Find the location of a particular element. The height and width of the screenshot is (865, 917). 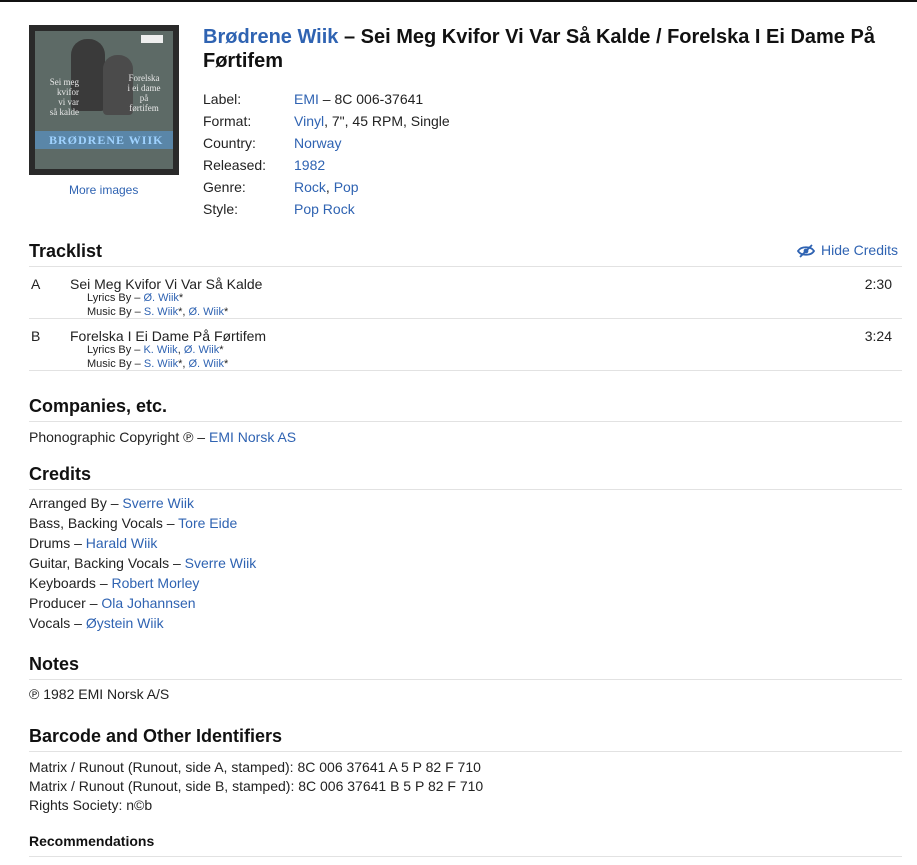

companies-heading: Companies, etc. is located at coordinates (465, 408).